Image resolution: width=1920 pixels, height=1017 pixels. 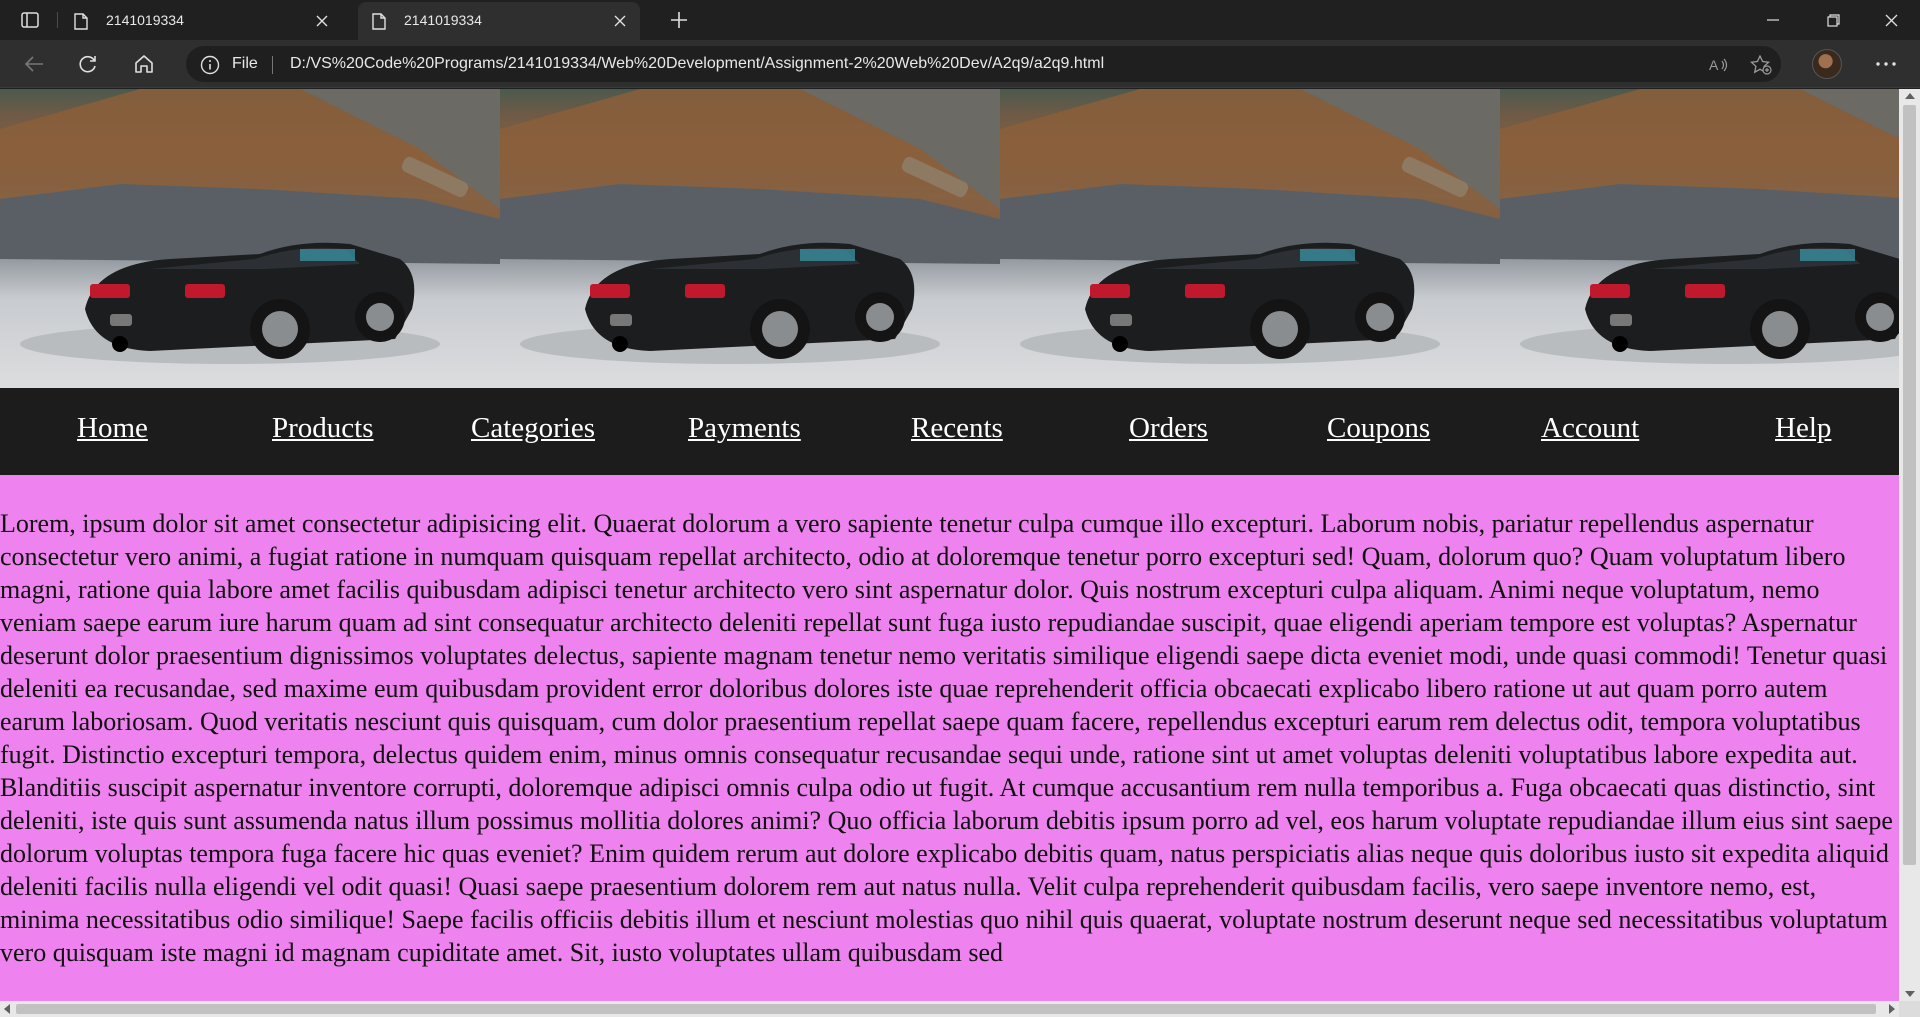 What do you see at coordinates (1168, 428) in the screenshot?
I see `nav-link-orders: Orders` at bounding box center [1168, 428].